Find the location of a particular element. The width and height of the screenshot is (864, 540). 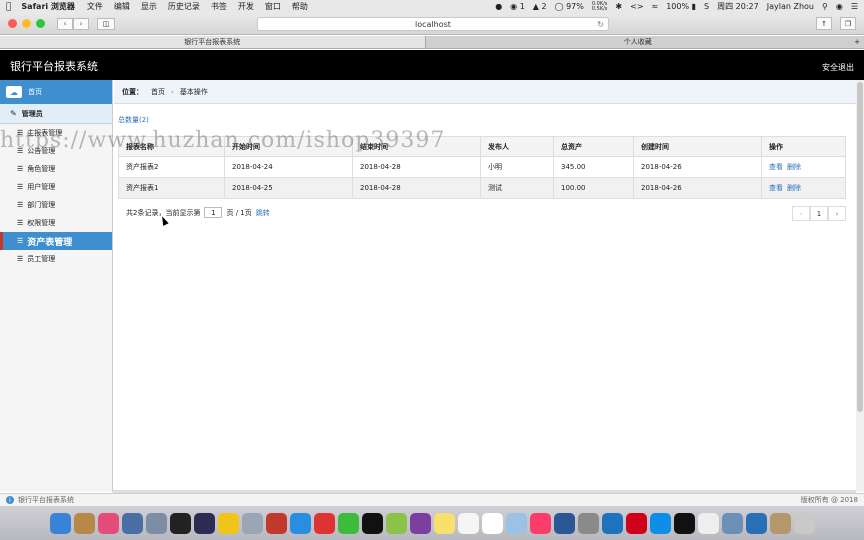

parallels-icon is located at coordinates (636, 523).